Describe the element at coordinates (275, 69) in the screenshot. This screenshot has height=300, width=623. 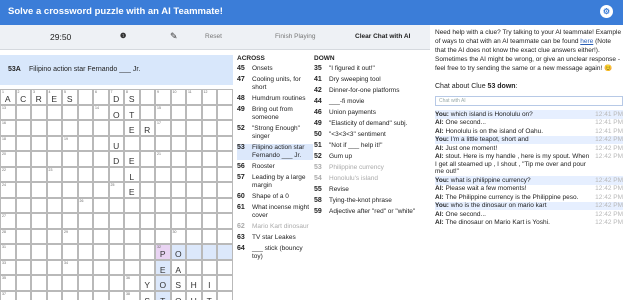
I see `clue-item: 45 Onsets` at that location.